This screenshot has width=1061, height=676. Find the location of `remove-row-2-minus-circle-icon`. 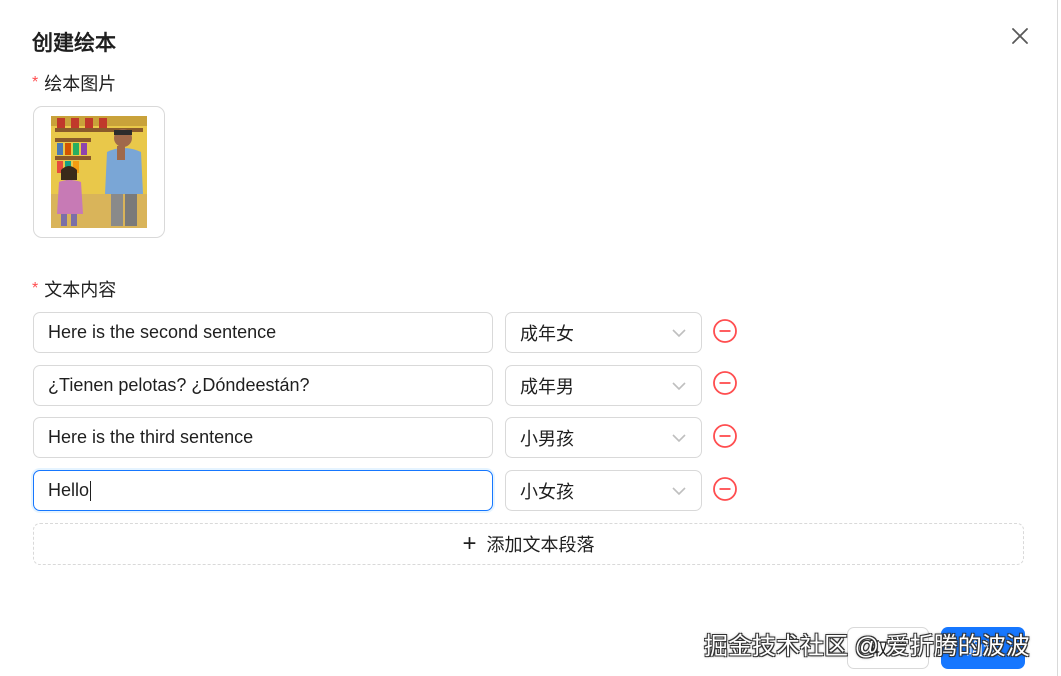

remove-row-2-minus-circle-icon is located at coordinates (725, 383).